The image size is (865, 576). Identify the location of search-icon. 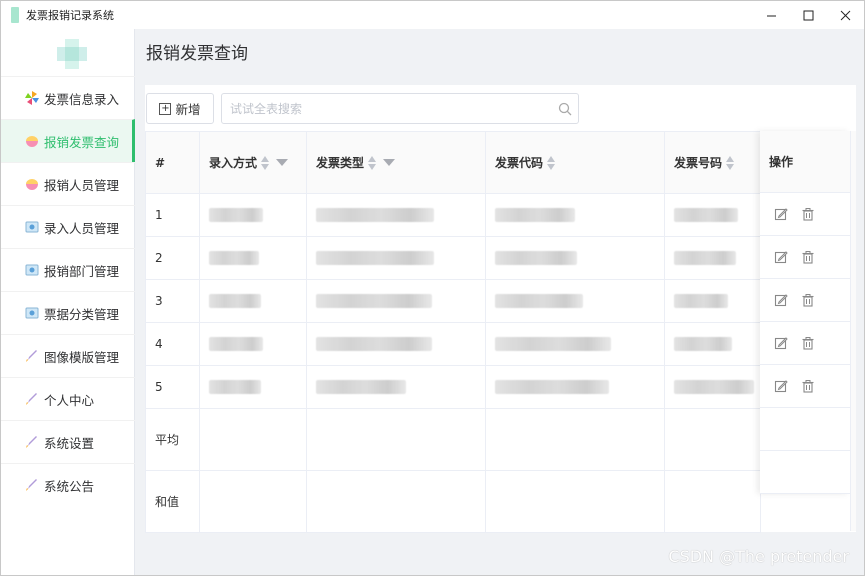
(565, 109).